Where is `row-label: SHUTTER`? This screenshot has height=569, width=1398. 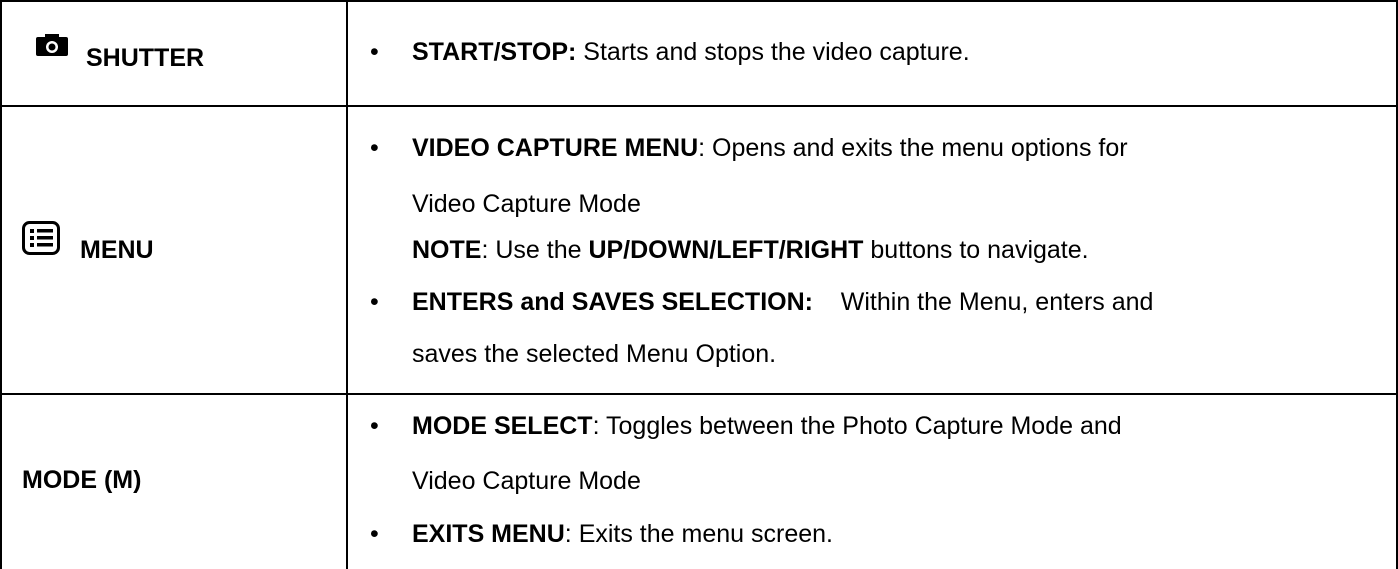 row-label: SHUTTER is located at coordinates (145, 58).